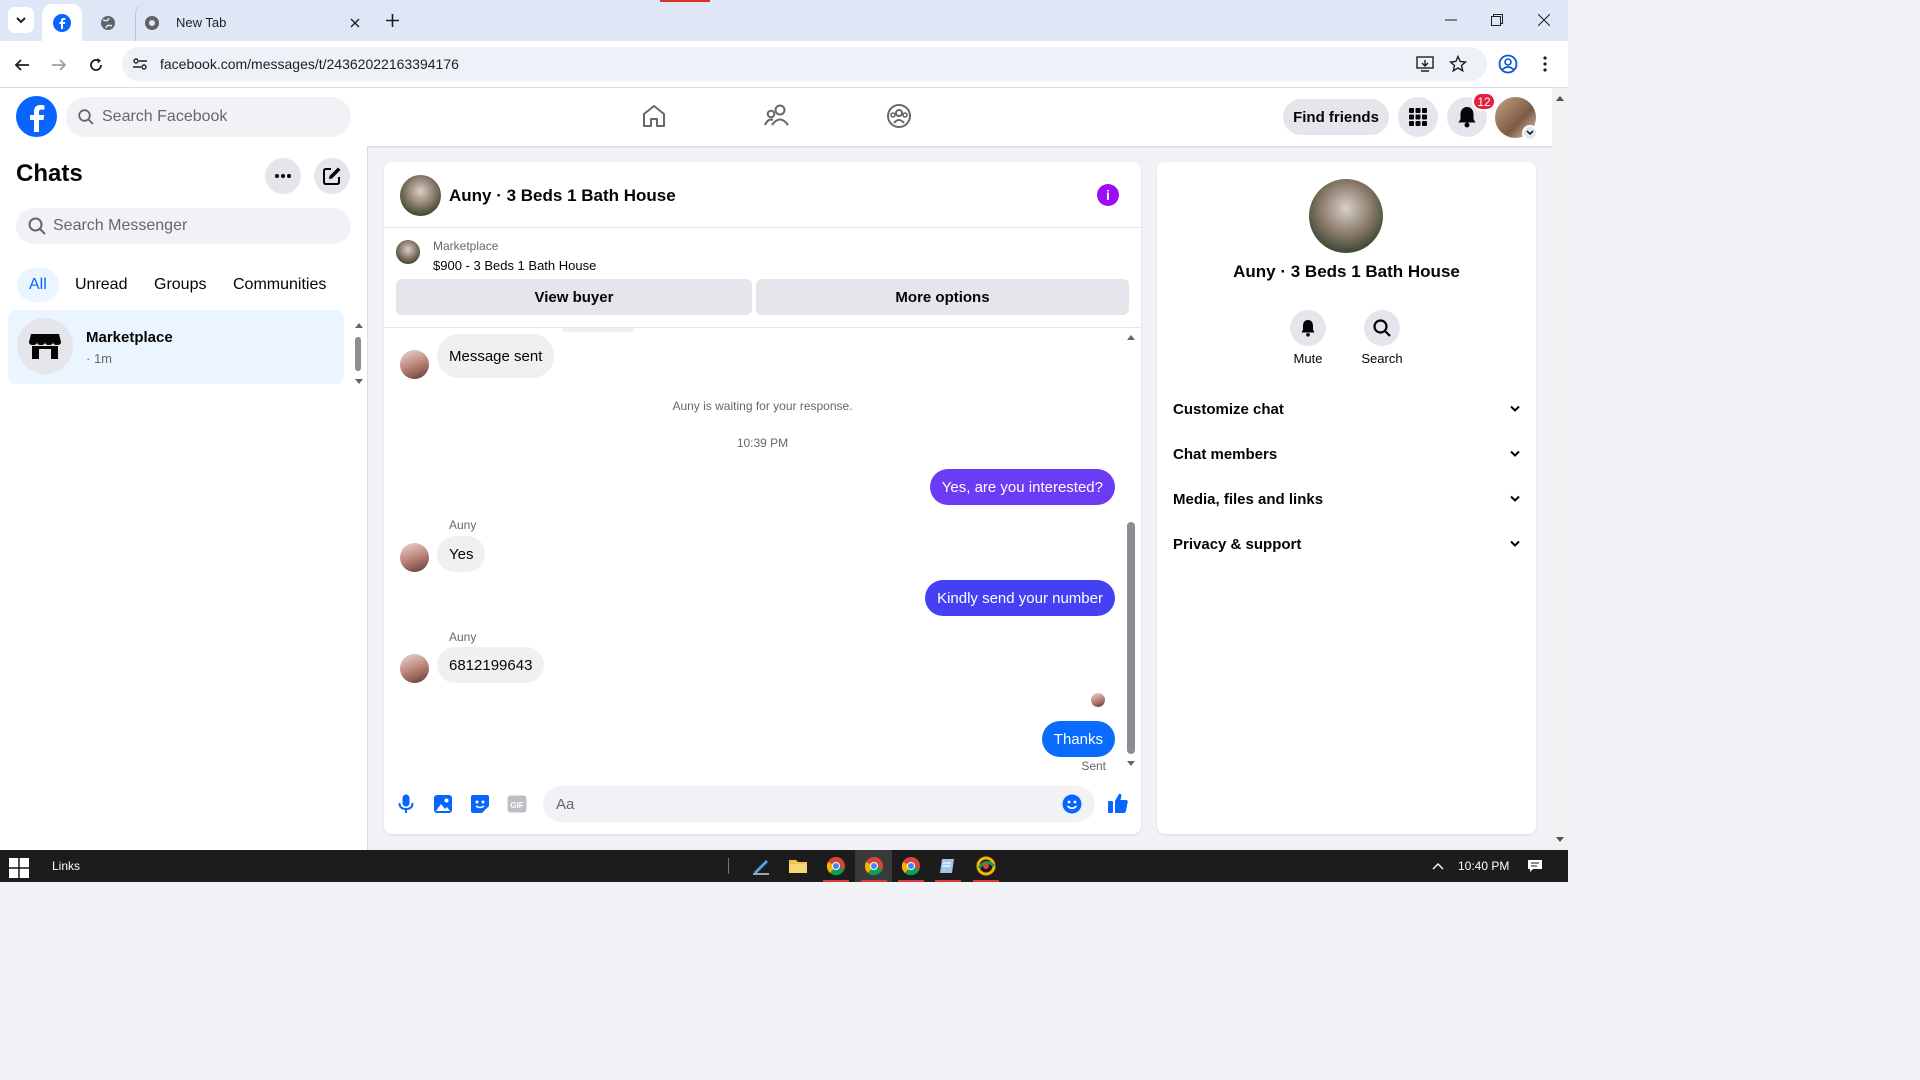  What do you see at coordinates (38, 285) in the screenshot?
I see `filter-all: All` at bounding box center [38, 285].